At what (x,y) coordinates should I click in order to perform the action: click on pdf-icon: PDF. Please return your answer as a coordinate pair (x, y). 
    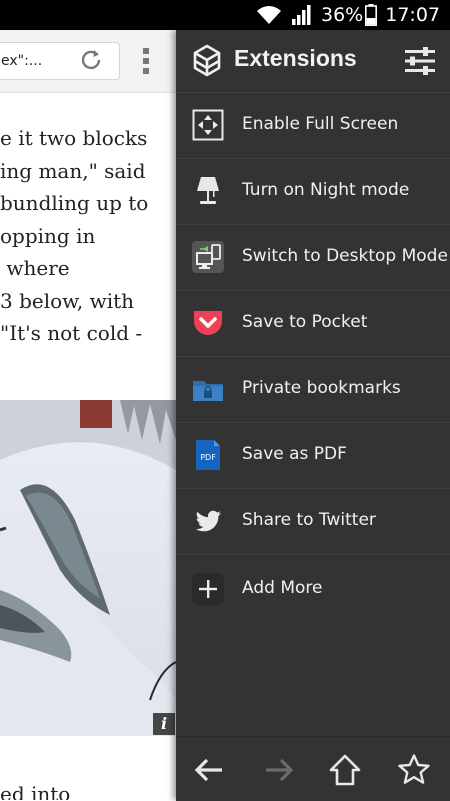
    Looking at the image, I should click on (208, 455).